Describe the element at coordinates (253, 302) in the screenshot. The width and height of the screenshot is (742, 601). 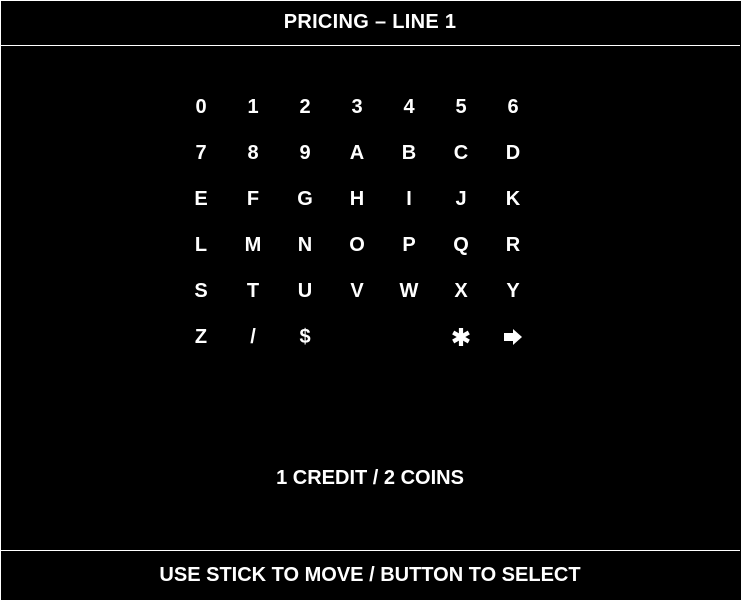
I see `char-key: T` at that location.